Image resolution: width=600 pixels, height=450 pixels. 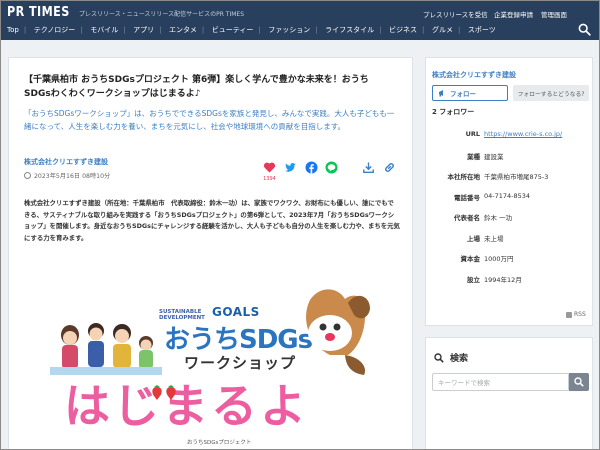 What do you see at coordinates (473, 238) in the screenshot?
I see `info-key: 上場` at bounding box center [473, 238].